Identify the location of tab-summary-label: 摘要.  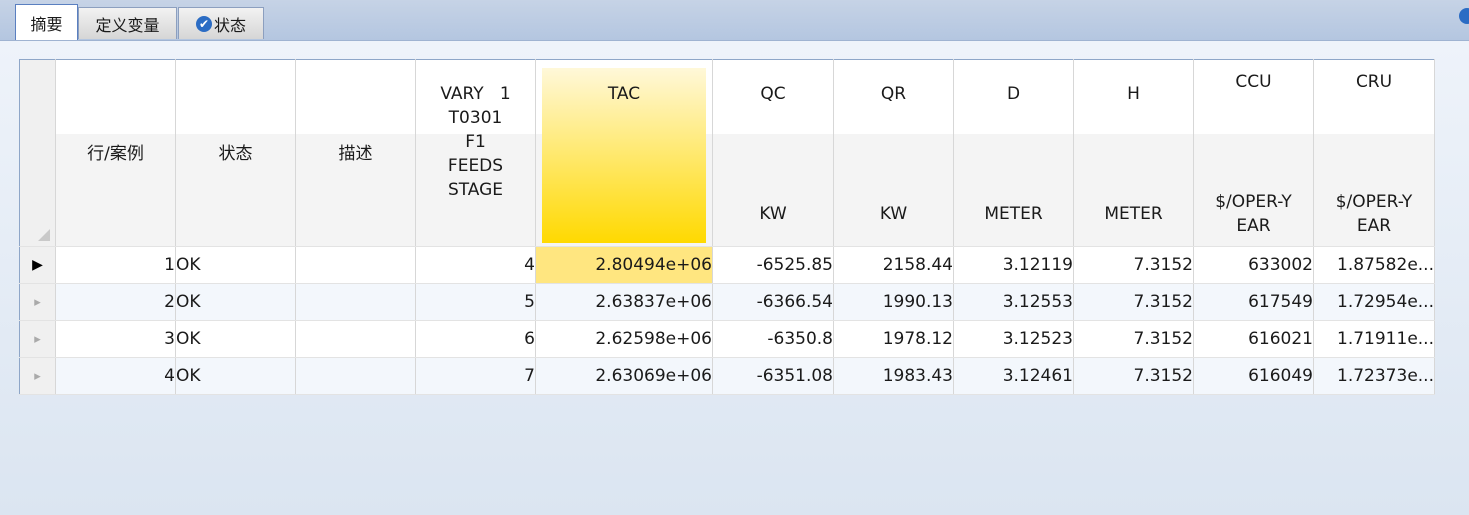
(46, 24).